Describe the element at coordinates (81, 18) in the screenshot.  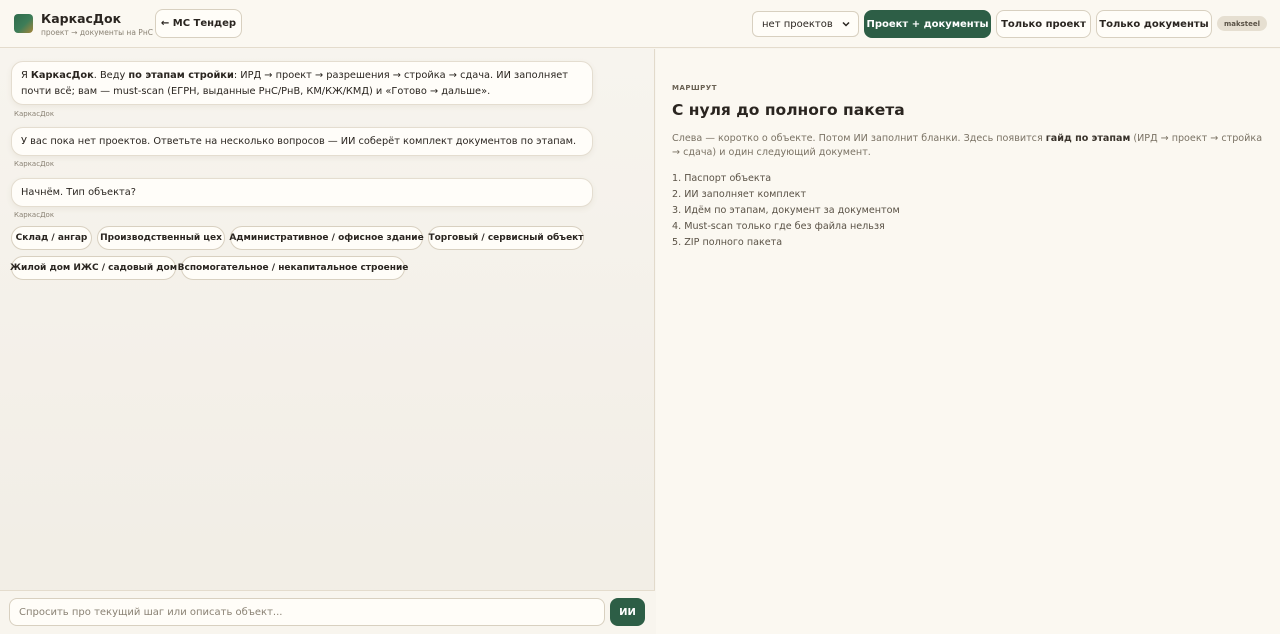
I see `brand-title: КаркасДок` at that location.